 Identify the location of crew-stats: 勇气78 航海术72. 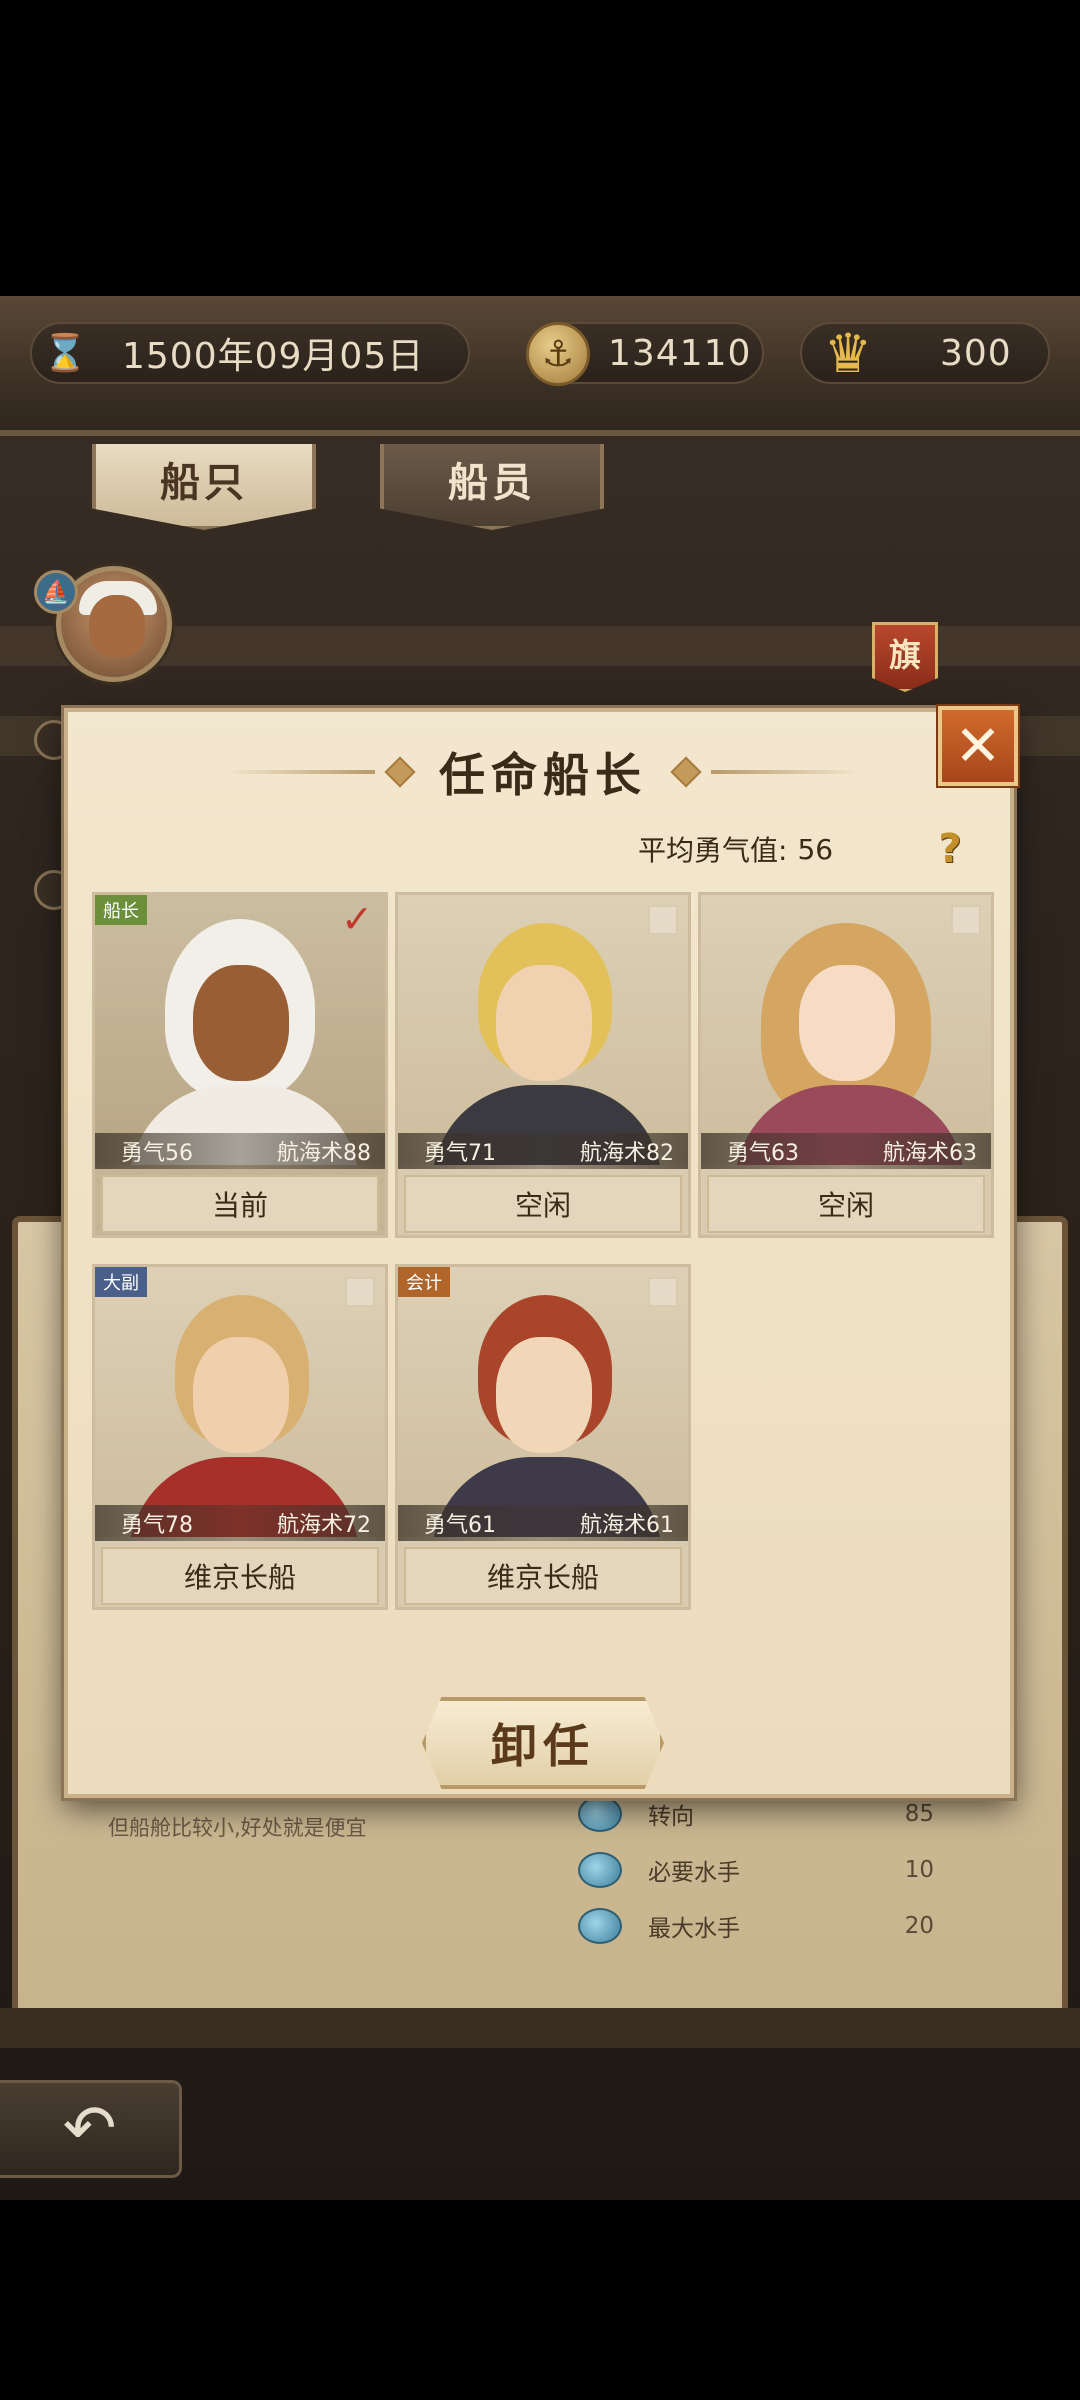
(240, 1523).